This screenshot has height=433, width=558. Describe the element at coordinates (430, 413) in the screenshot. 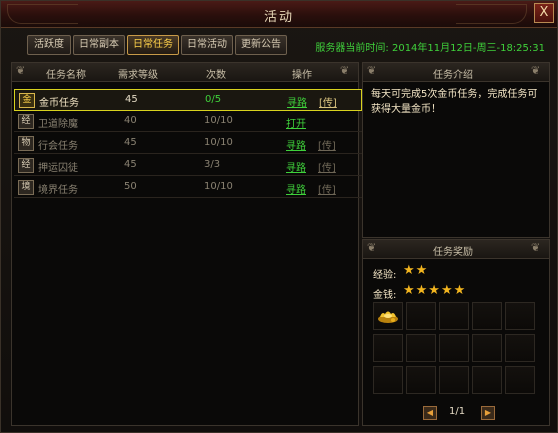

I see `prev-page-icon: ◀` at that location.